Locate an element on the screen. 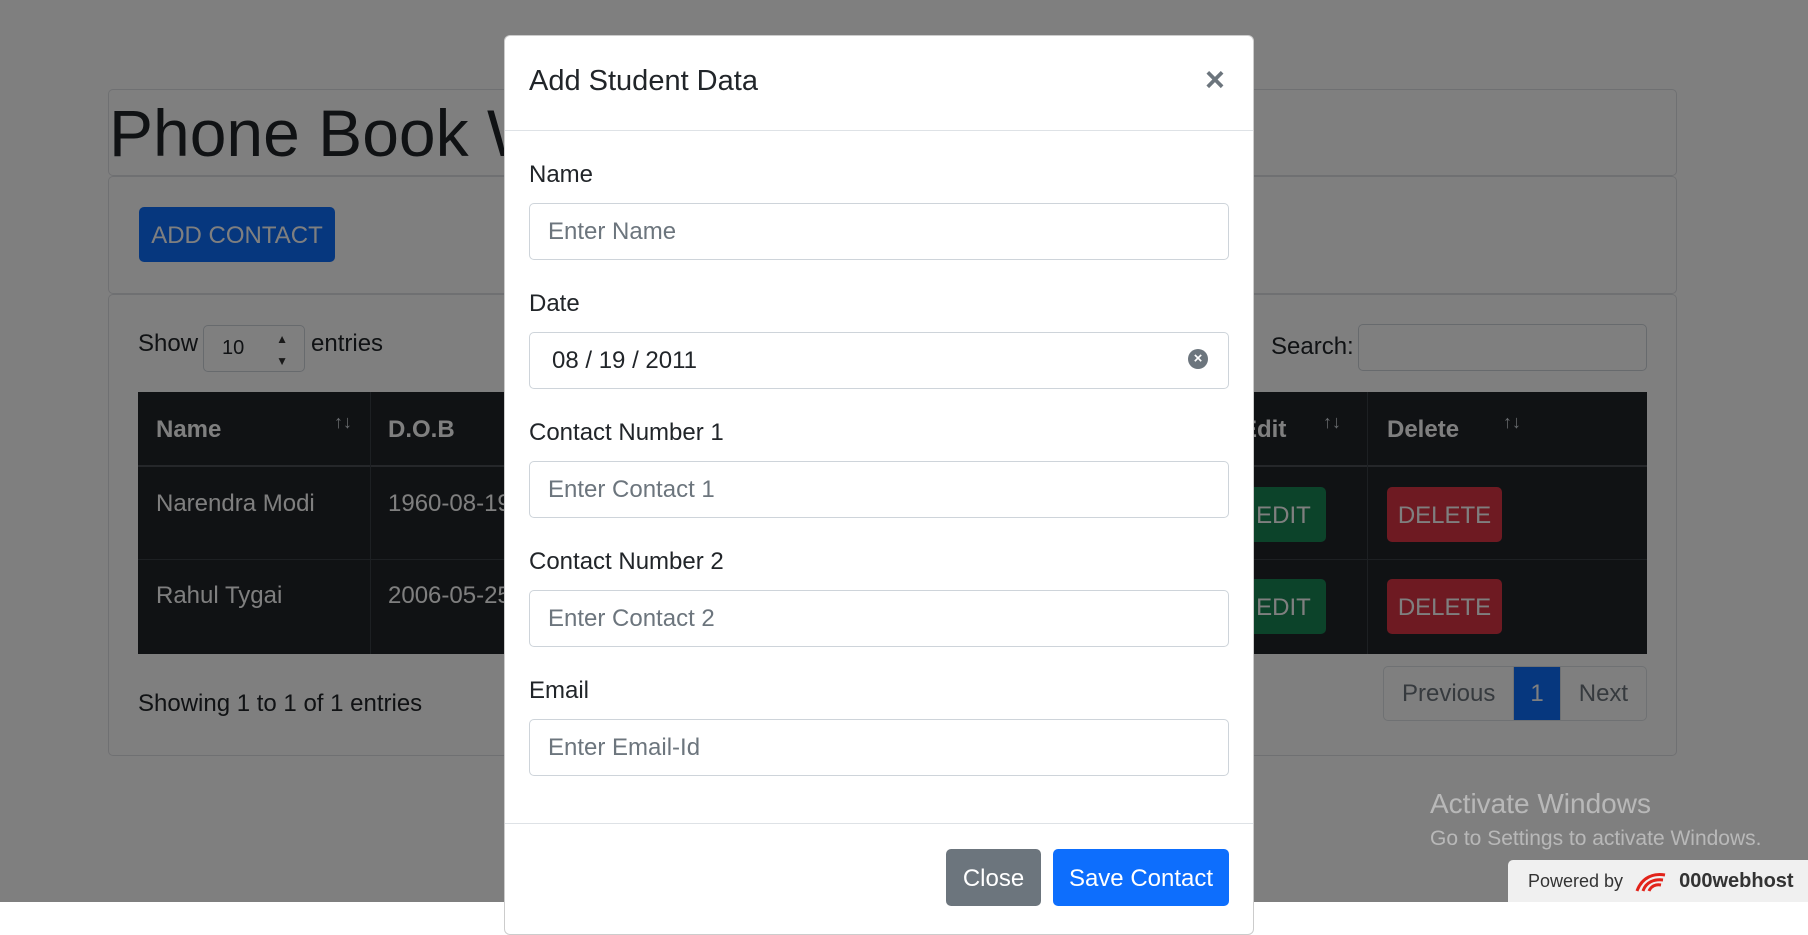 This screenshot has height=935, width=1808. webhost-logo-icon is located at coordinates (1650, 882).